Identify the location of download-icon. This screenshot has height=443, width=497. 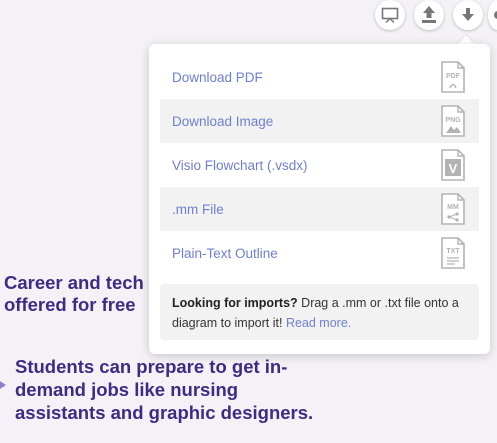
(468, 15).